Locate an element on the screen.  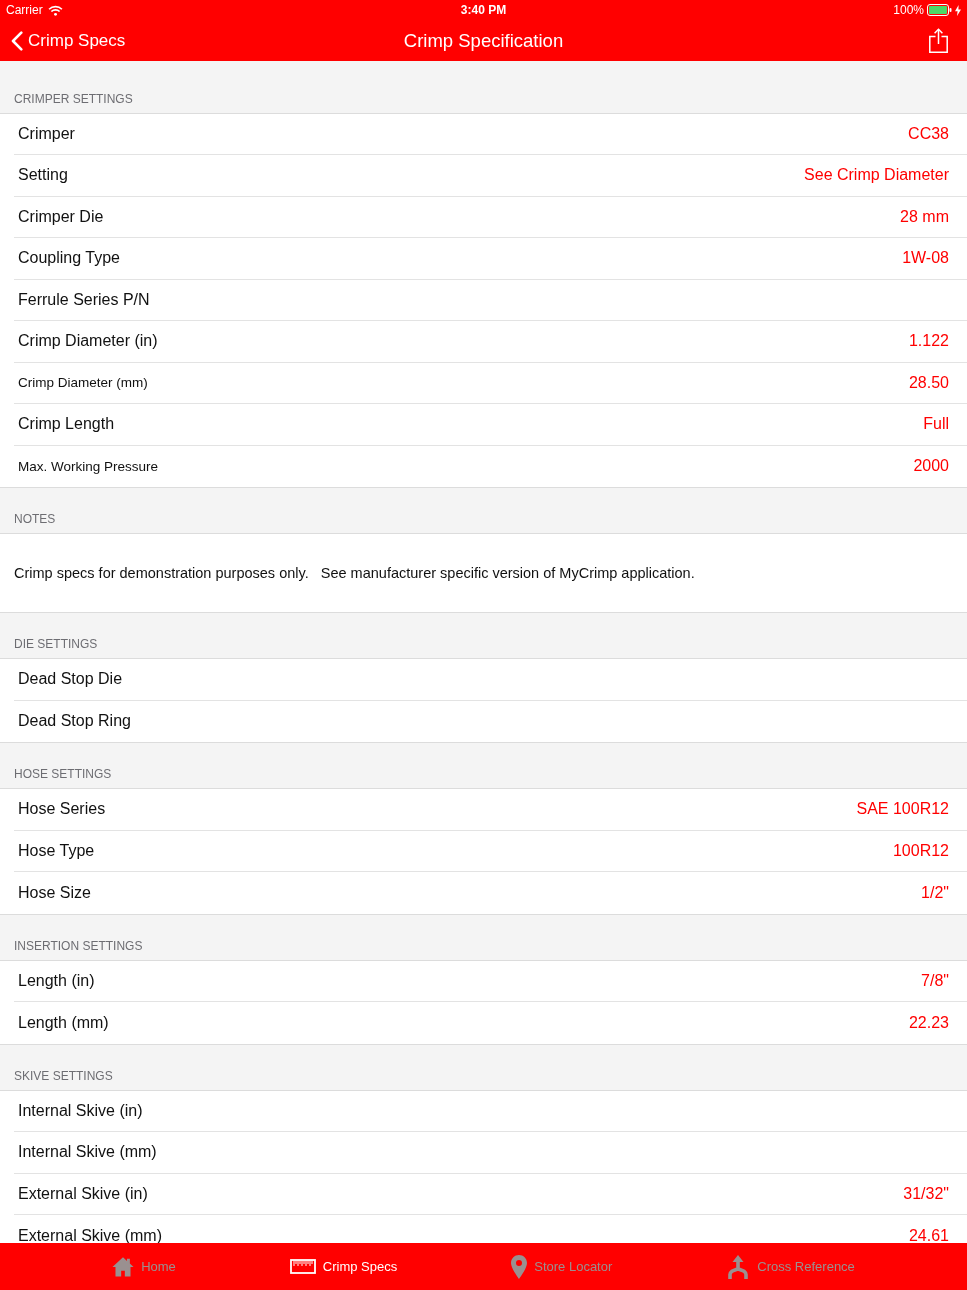
row-label: Hose Series is located at coordinates (62, 809).